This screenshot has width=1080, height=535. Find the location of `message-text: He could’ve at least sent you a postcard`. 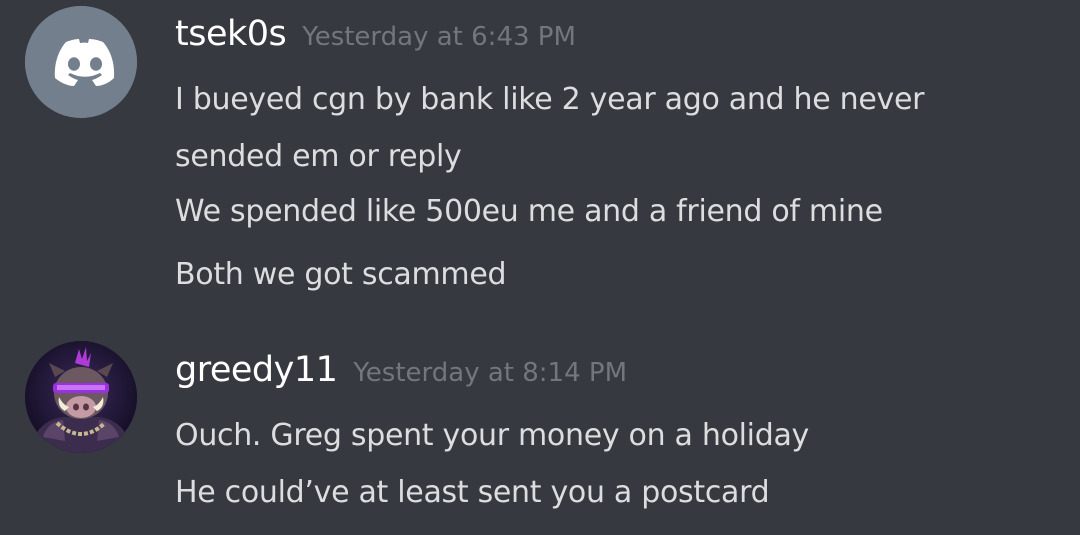

message-text: He could’ve at least sent you a postcard is located at coordinates (472, 492).